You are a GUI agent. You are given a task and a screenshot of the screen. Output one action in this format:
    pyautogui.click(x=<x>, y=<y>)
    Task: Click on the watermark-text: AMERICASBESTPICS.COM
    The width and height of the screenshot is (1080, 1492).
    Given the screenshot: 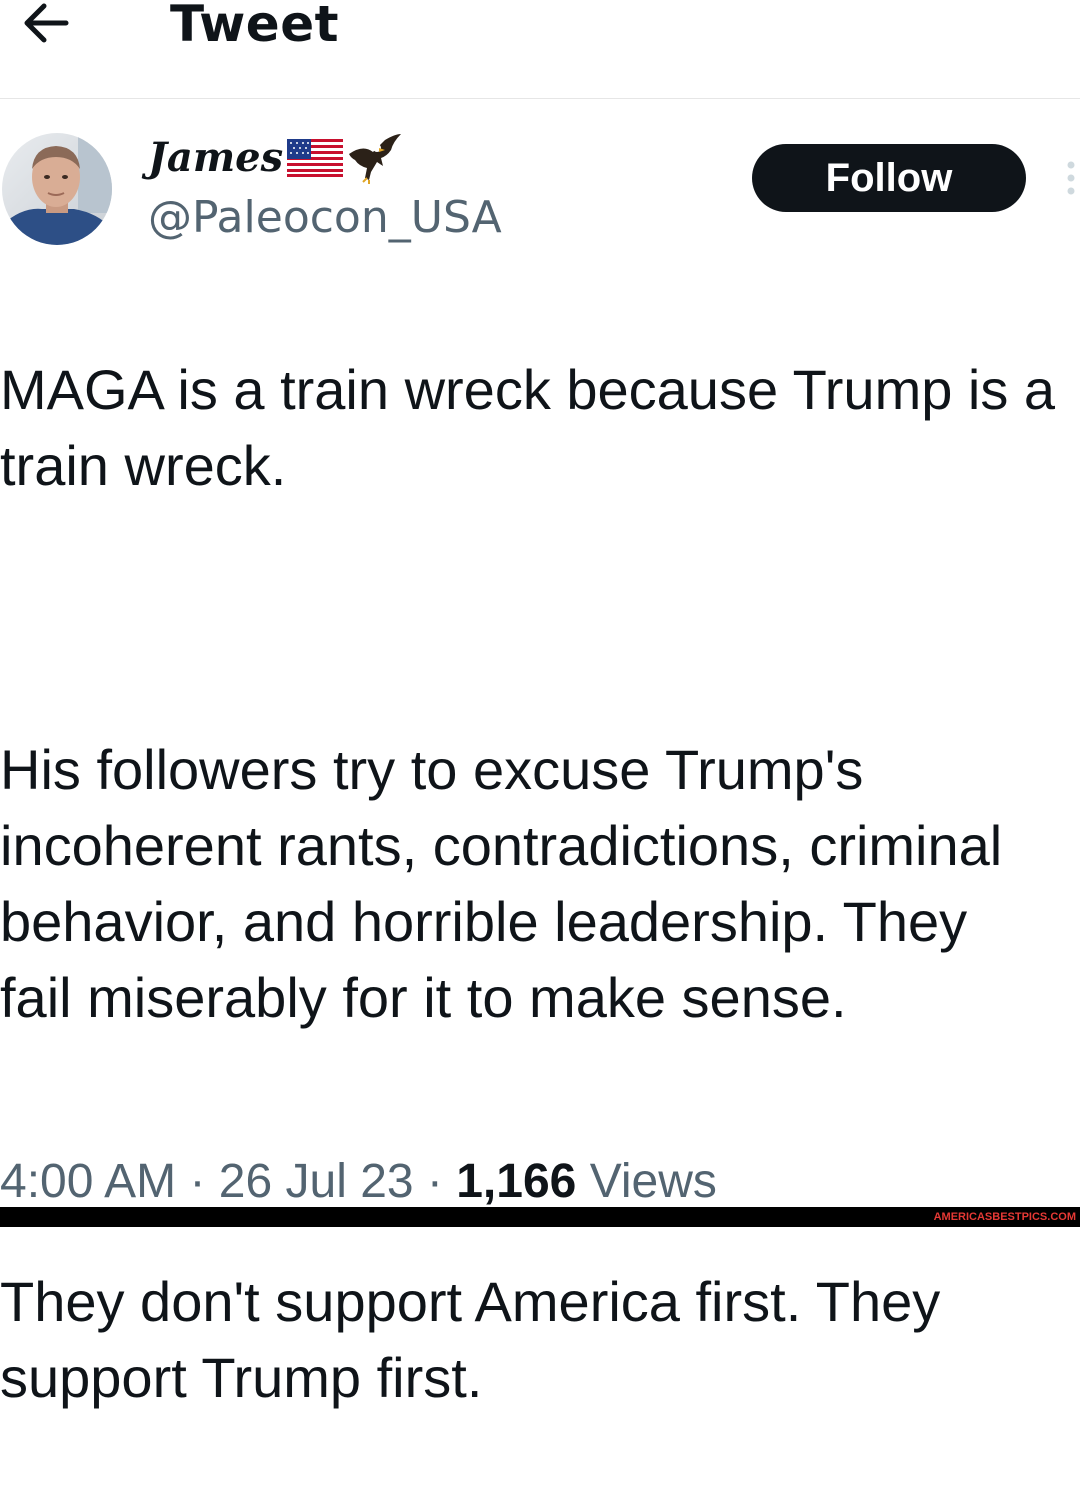 What is the action you would take?
    pyautogui.click(x=1004, y=1217)
    